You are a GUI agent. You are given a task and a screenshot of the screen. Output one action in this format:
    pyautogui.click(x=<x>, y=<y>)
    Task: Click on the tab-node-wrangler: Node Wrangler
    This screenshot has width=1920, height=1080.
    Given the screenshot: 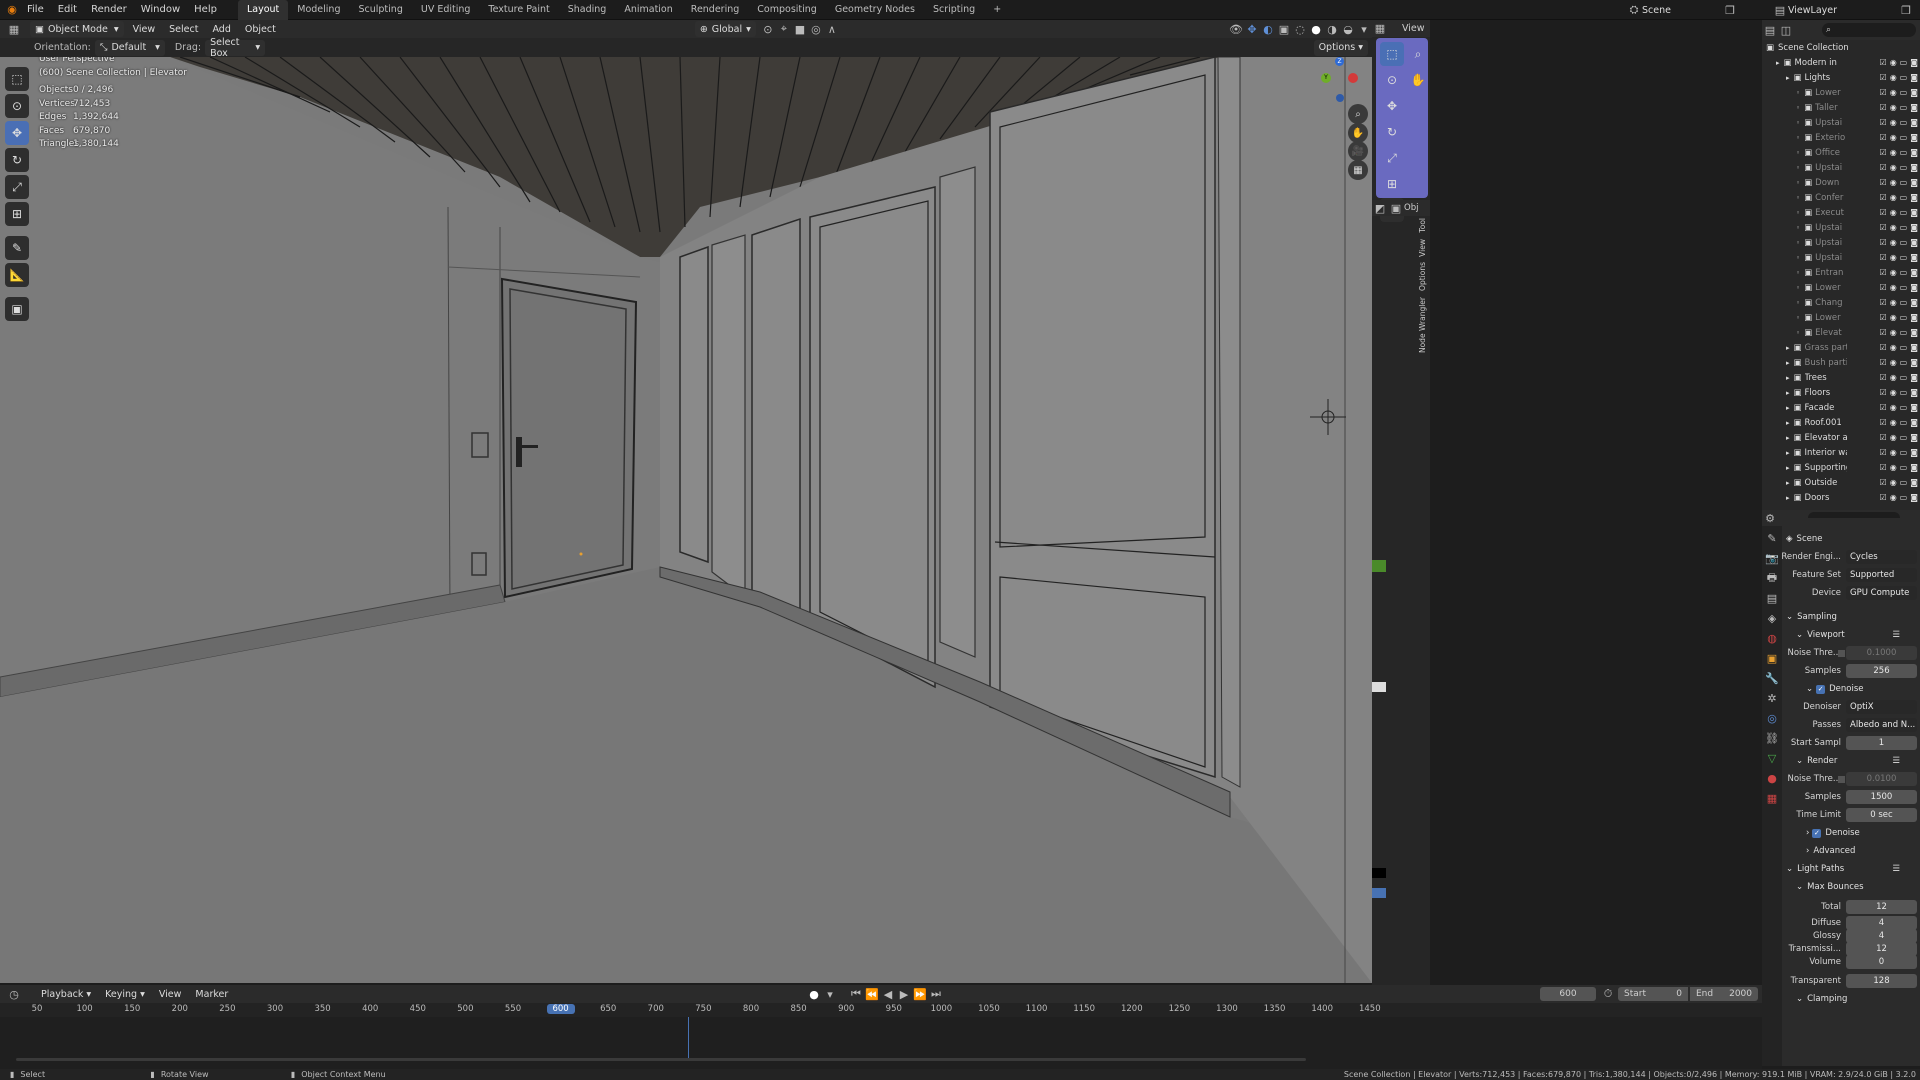 What is the action you would take?
    pyautogui.click(x=1422, y=325)
    